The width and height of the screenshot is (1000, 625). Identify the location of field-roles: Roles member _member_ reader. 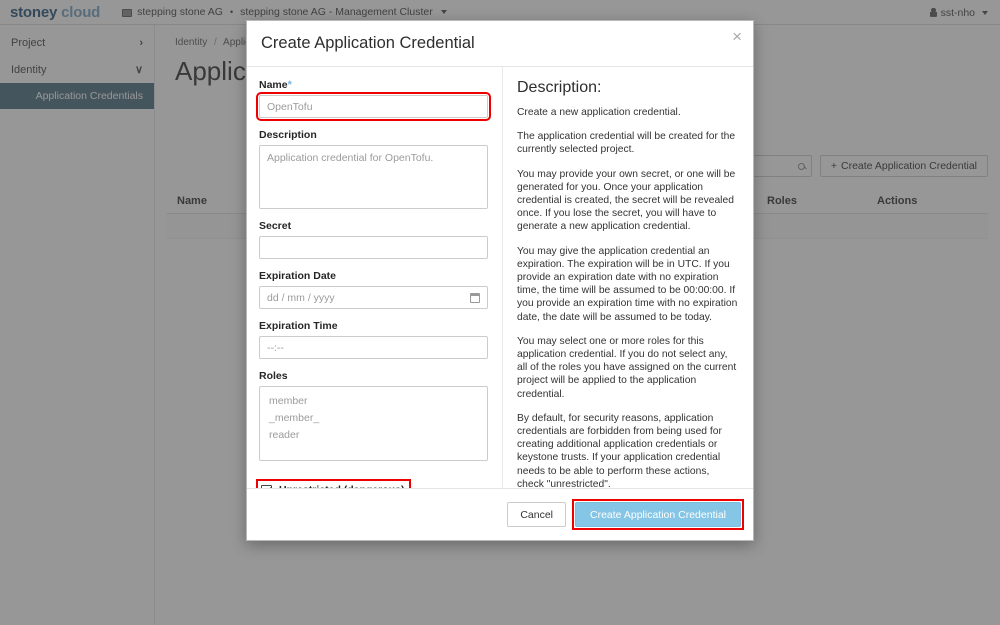
(373, 415).